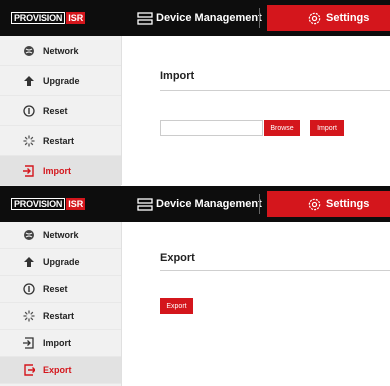 The height and width of the screenshot is (386, 390). What do you see at coordinates (176, 306) in the screenshot?
I see `export-button: Export` at bounding box center [176, 306].